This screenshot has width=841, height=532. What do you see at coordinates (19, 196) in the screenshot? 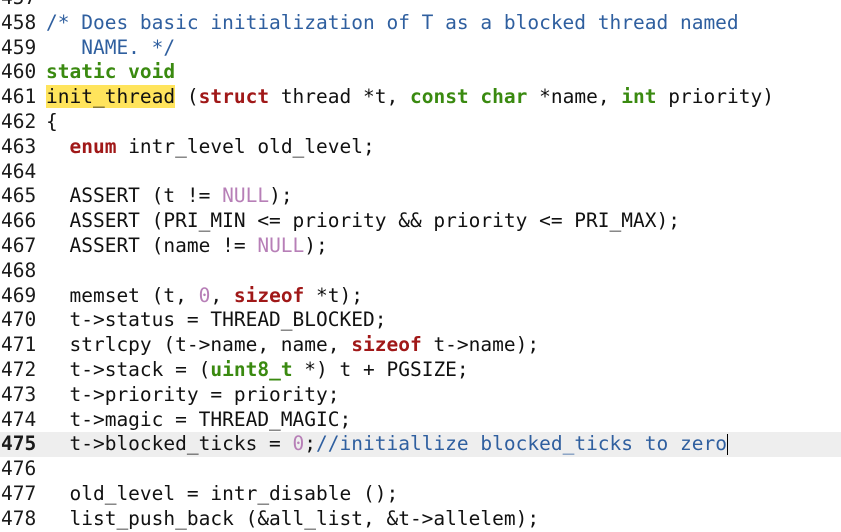
I see `line-number: 465` at bounding box center [19, 196].